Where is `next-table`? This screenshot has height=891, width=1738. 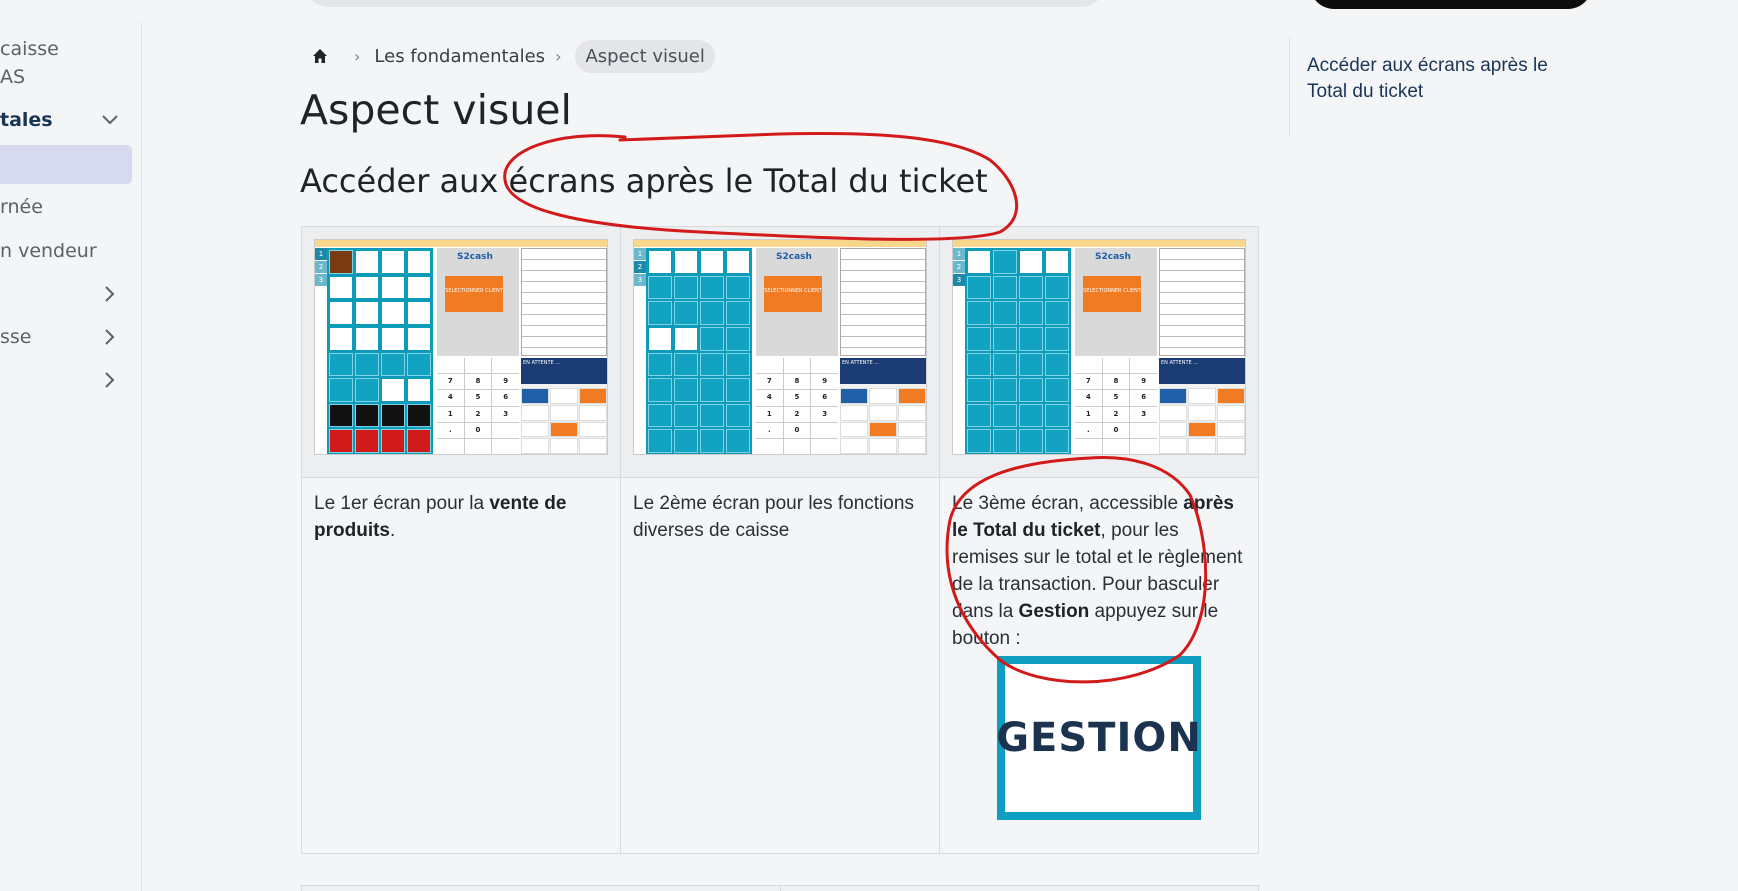 next-table is located at coordinates (780, 888).